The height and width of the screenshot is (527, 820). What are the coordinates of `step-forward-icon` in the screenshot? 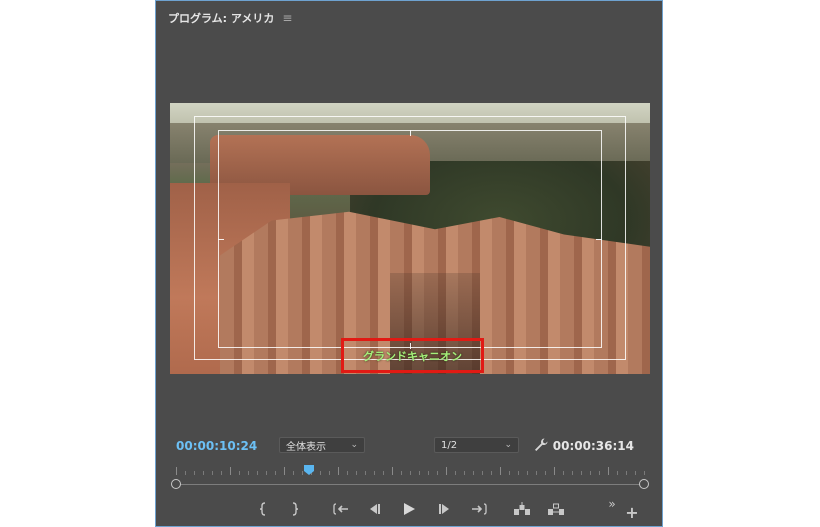 It's located at (445, 509).